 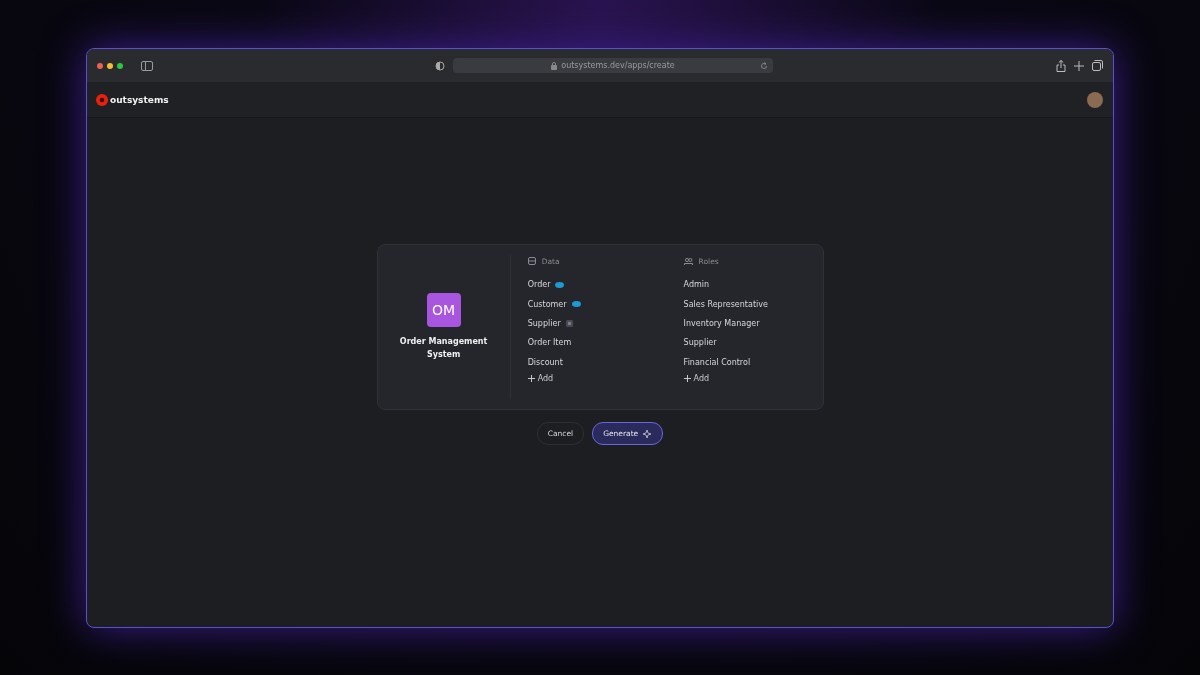 What do you see at coordinates (554, 65) in the screenshot?
I see `lock-icon` at bounding box center [554, 65].